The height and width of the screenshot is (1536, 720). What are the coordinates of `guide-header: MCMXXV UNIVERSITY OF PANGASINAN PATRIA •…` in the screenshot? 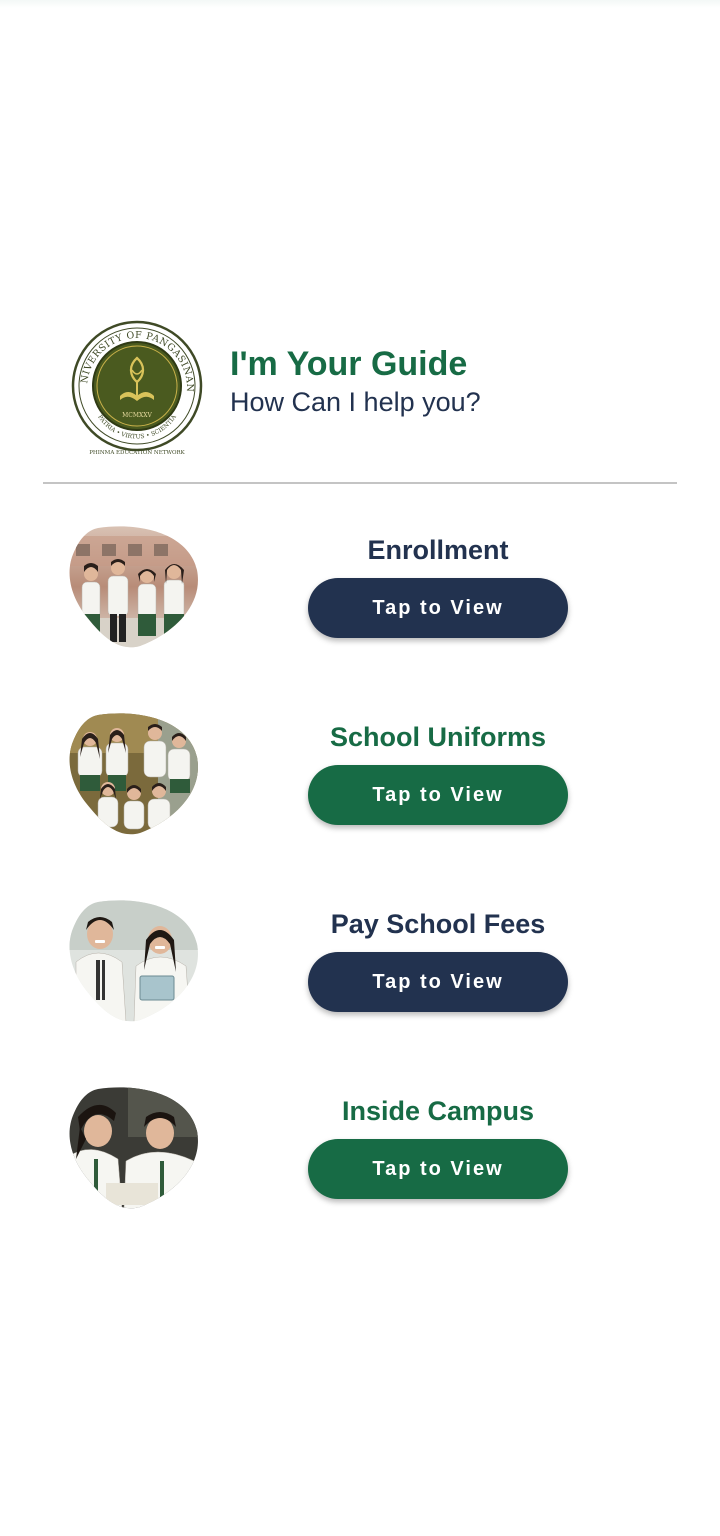 It's located at (370, 389).